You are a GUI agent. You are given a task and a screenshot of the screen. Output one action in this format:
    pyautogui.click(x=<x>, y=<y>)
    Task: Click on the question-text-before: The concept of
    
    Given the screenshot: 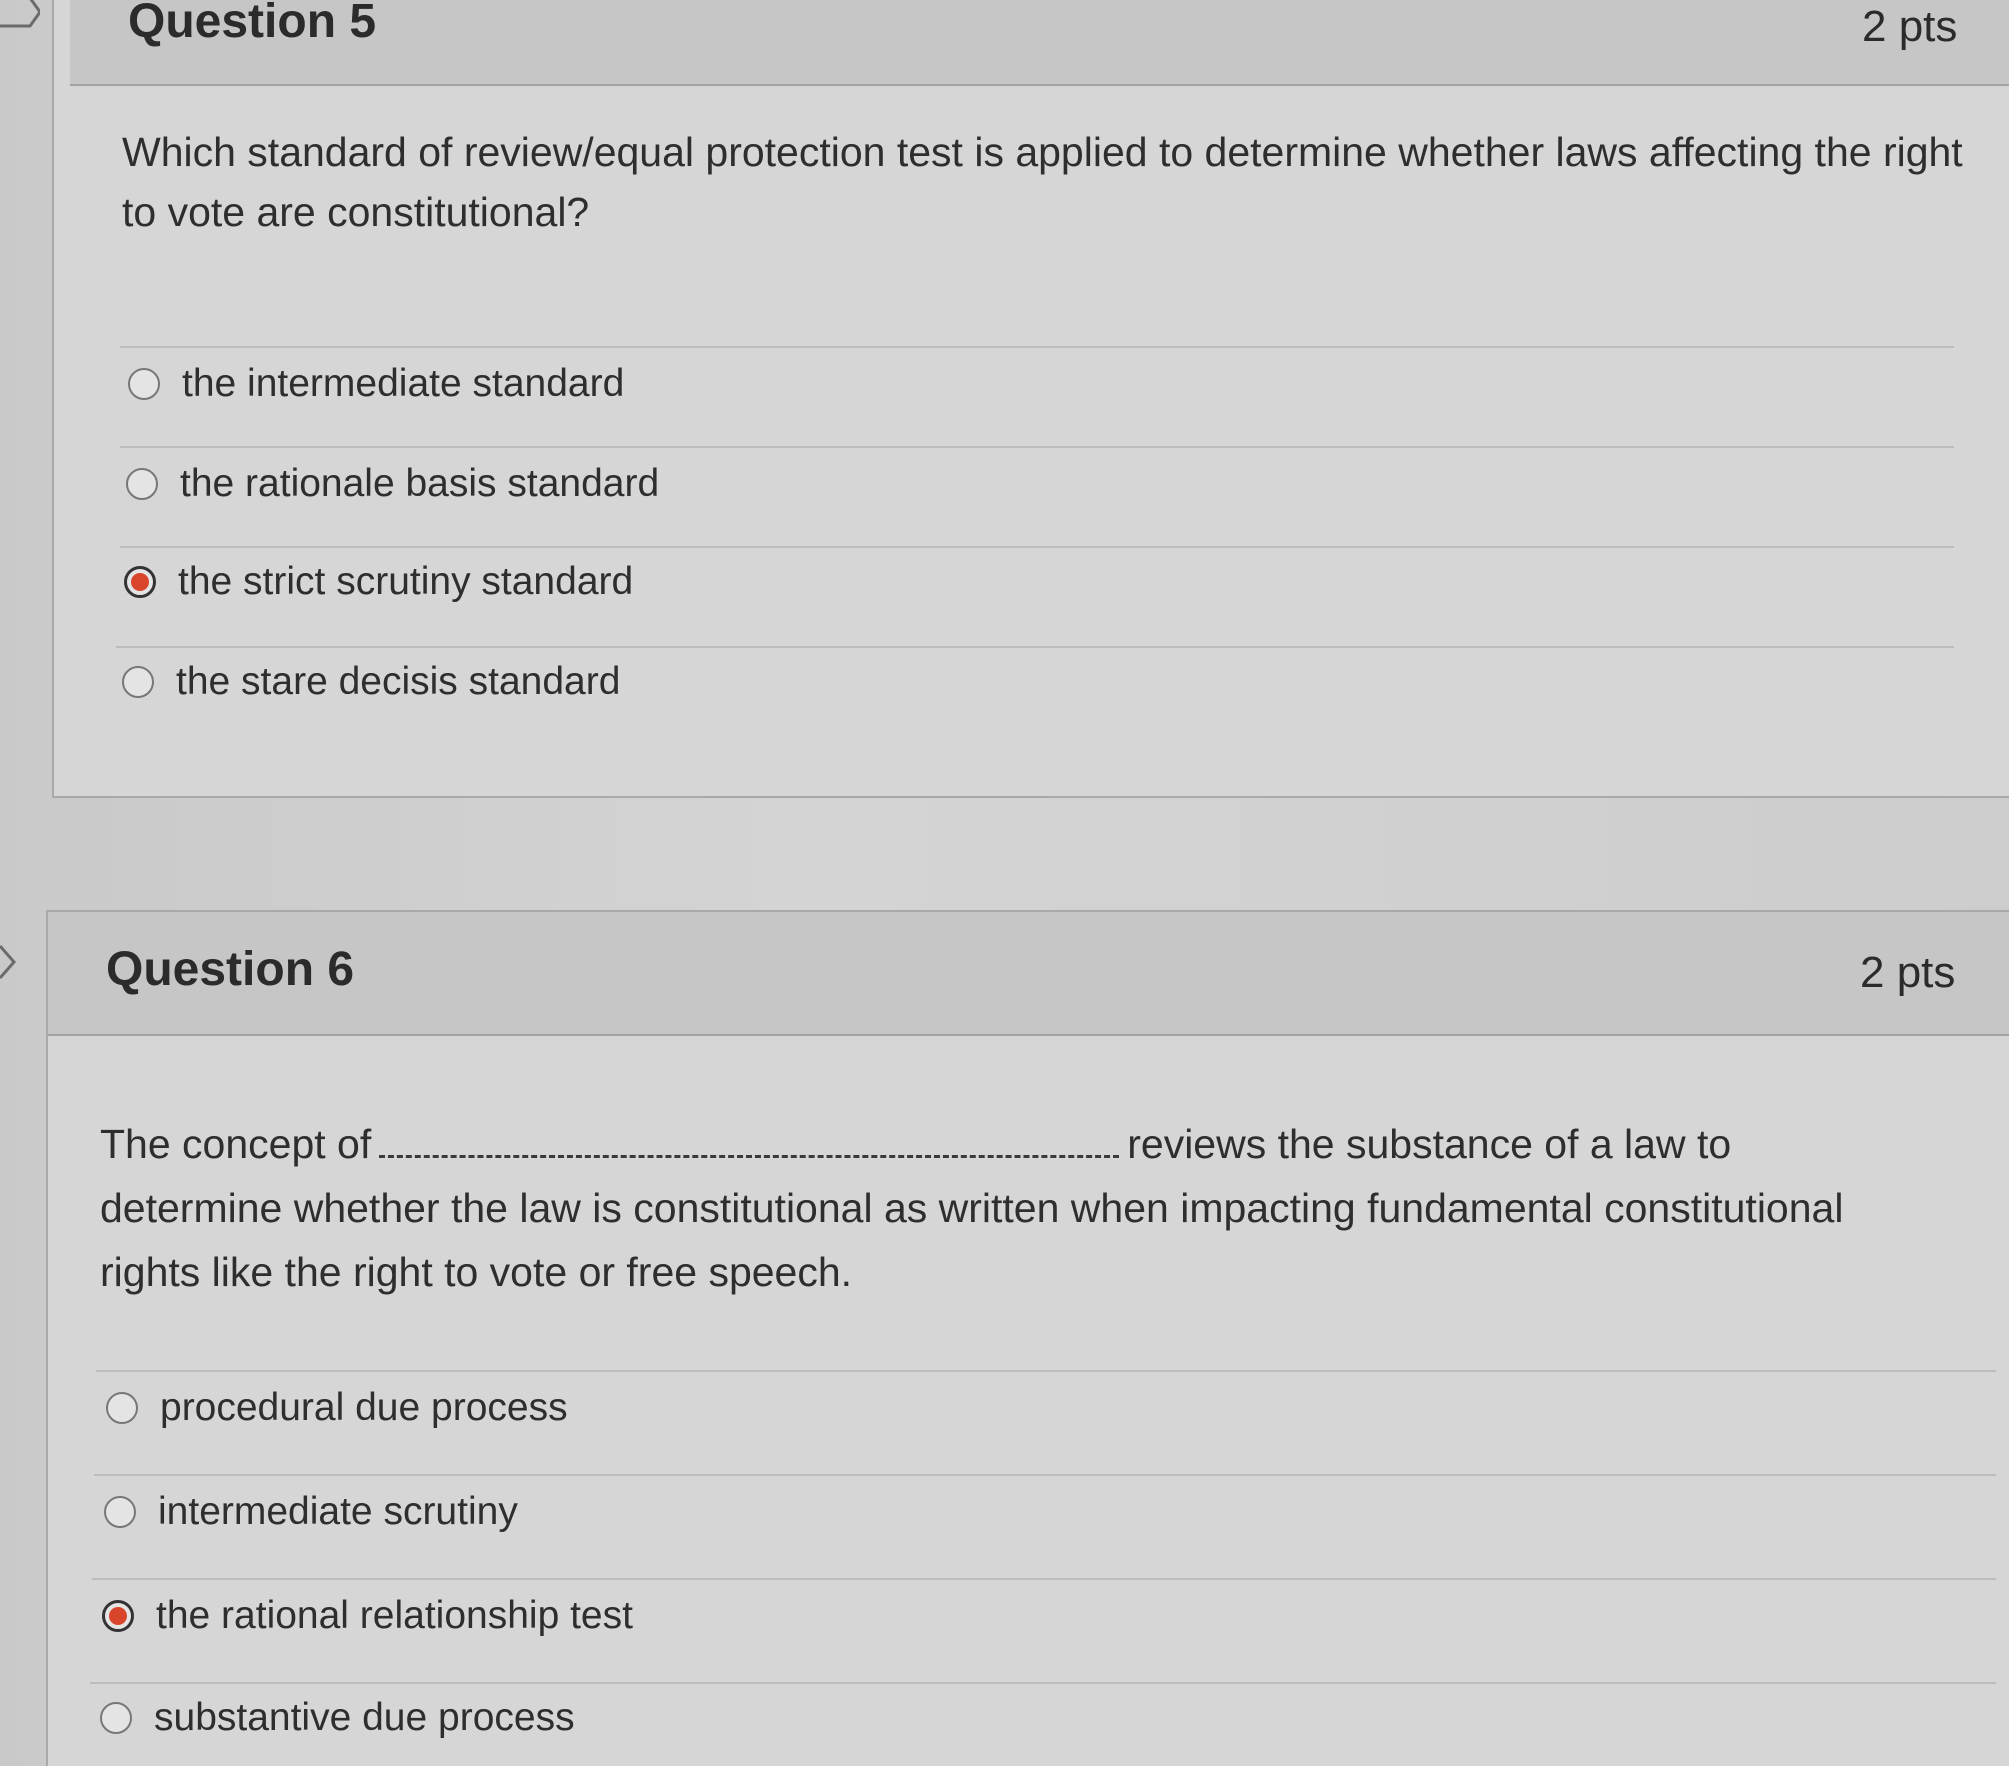 What is the action you would take?
    pyautogui.click(x=236, y=1144)
    